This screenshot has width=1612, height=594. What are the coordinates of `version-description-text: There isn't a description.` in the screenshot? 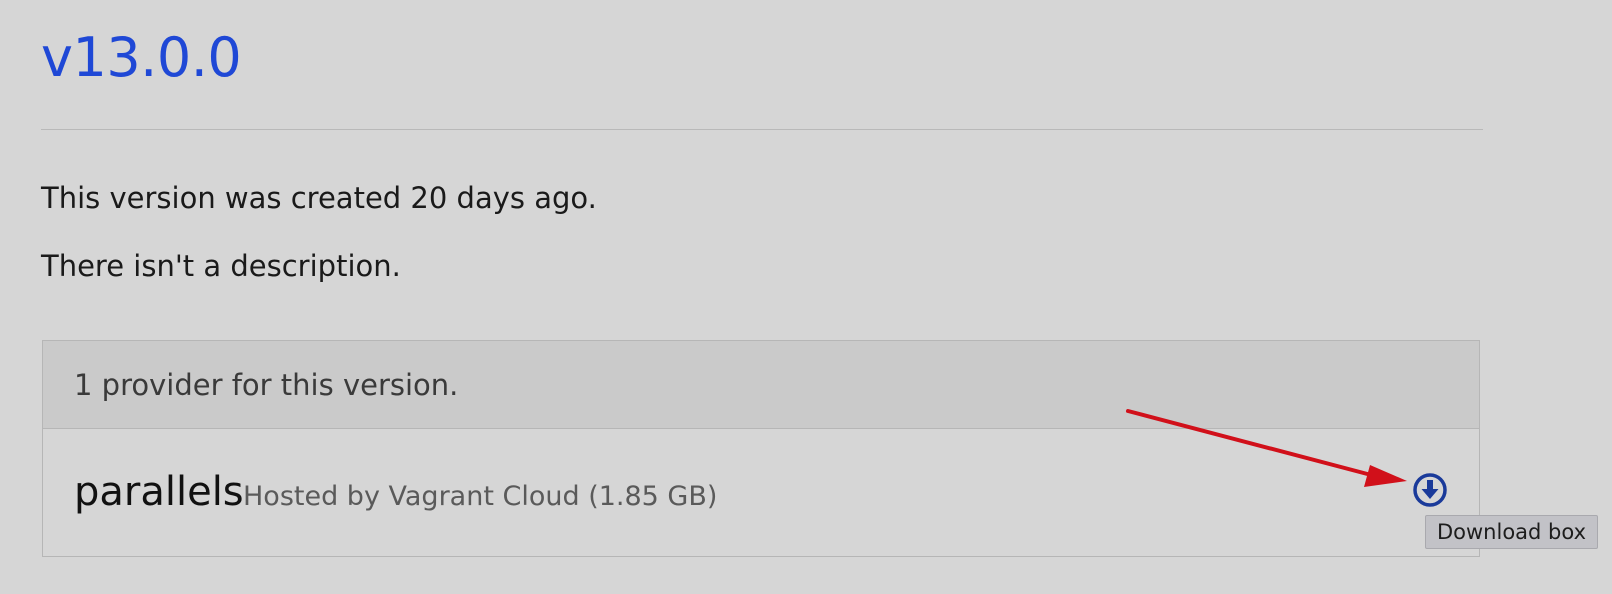 It's located at (221, 266).